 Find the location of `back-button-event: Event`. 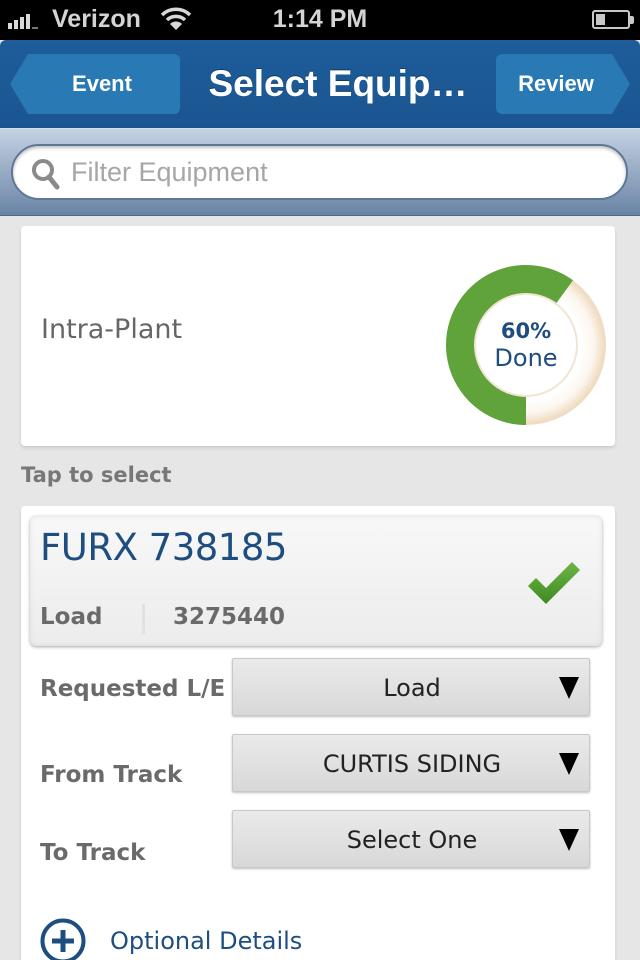

back-button-event: Event is located at coordinates (95, 84).